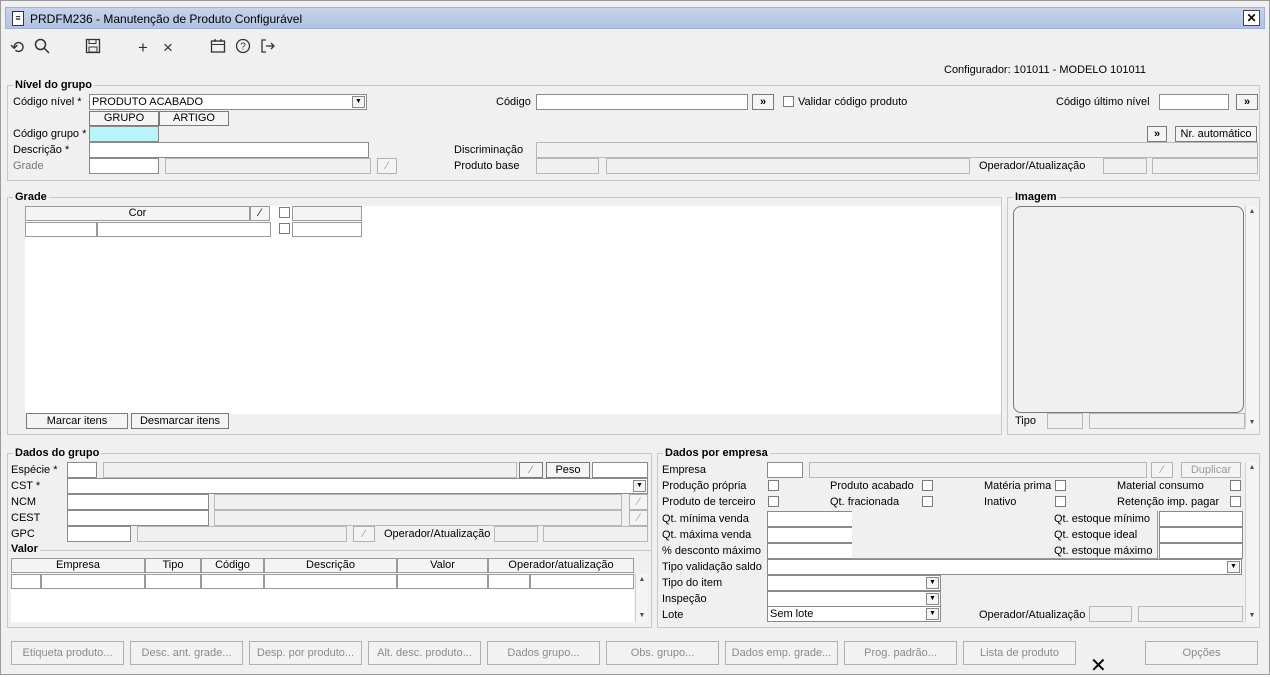 The image size is (1270, 677). What do you see at coordinates (364, 534) in the screenshot?
I see `gpc-wand-icon: ⁄` at bounding box center [364, 534].